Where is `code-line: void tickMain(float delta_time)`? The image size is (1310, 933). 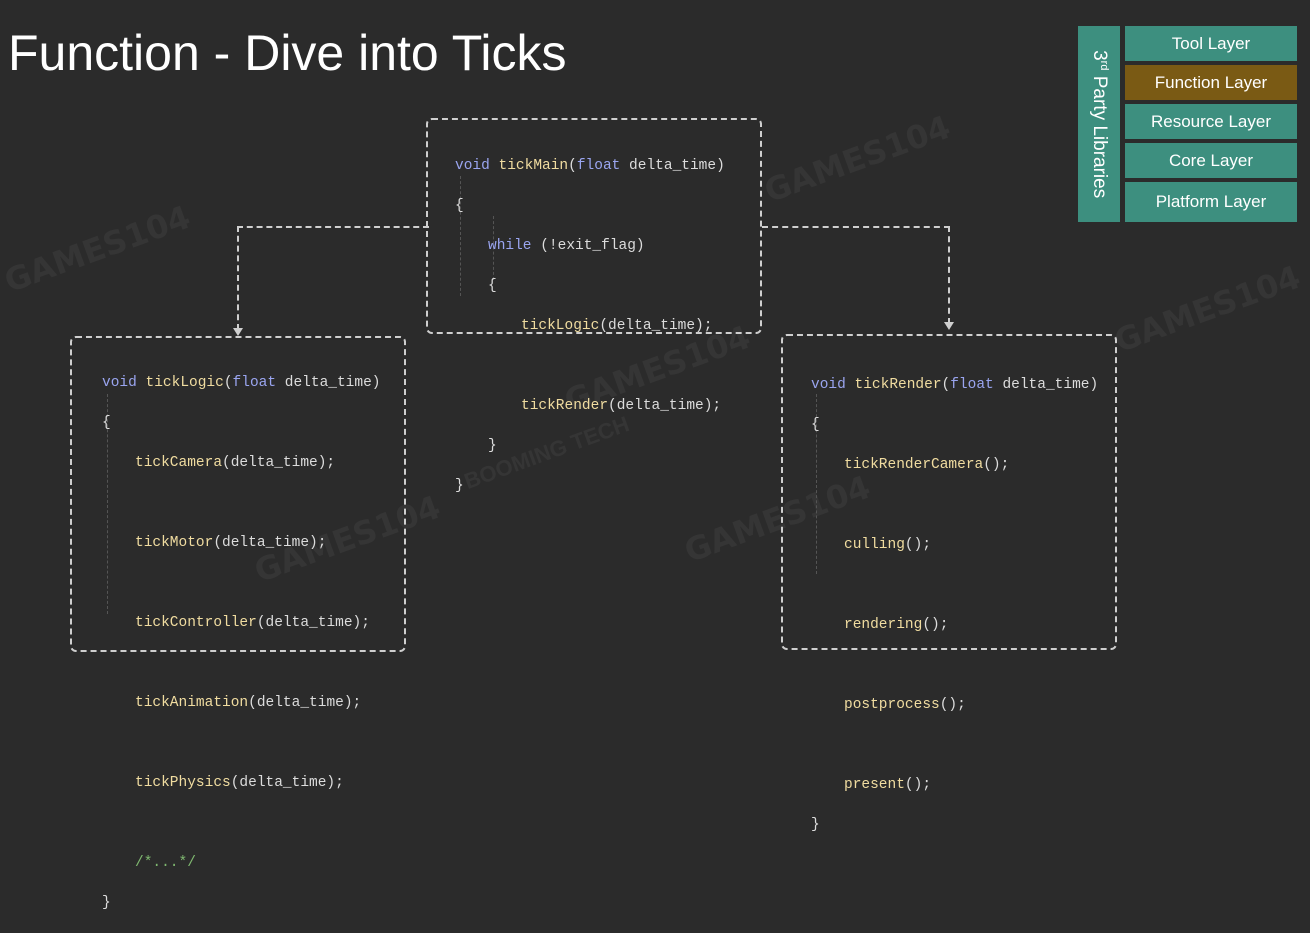 code-line: void tickMain(float delta_time) is located at coordinates (590, 166).